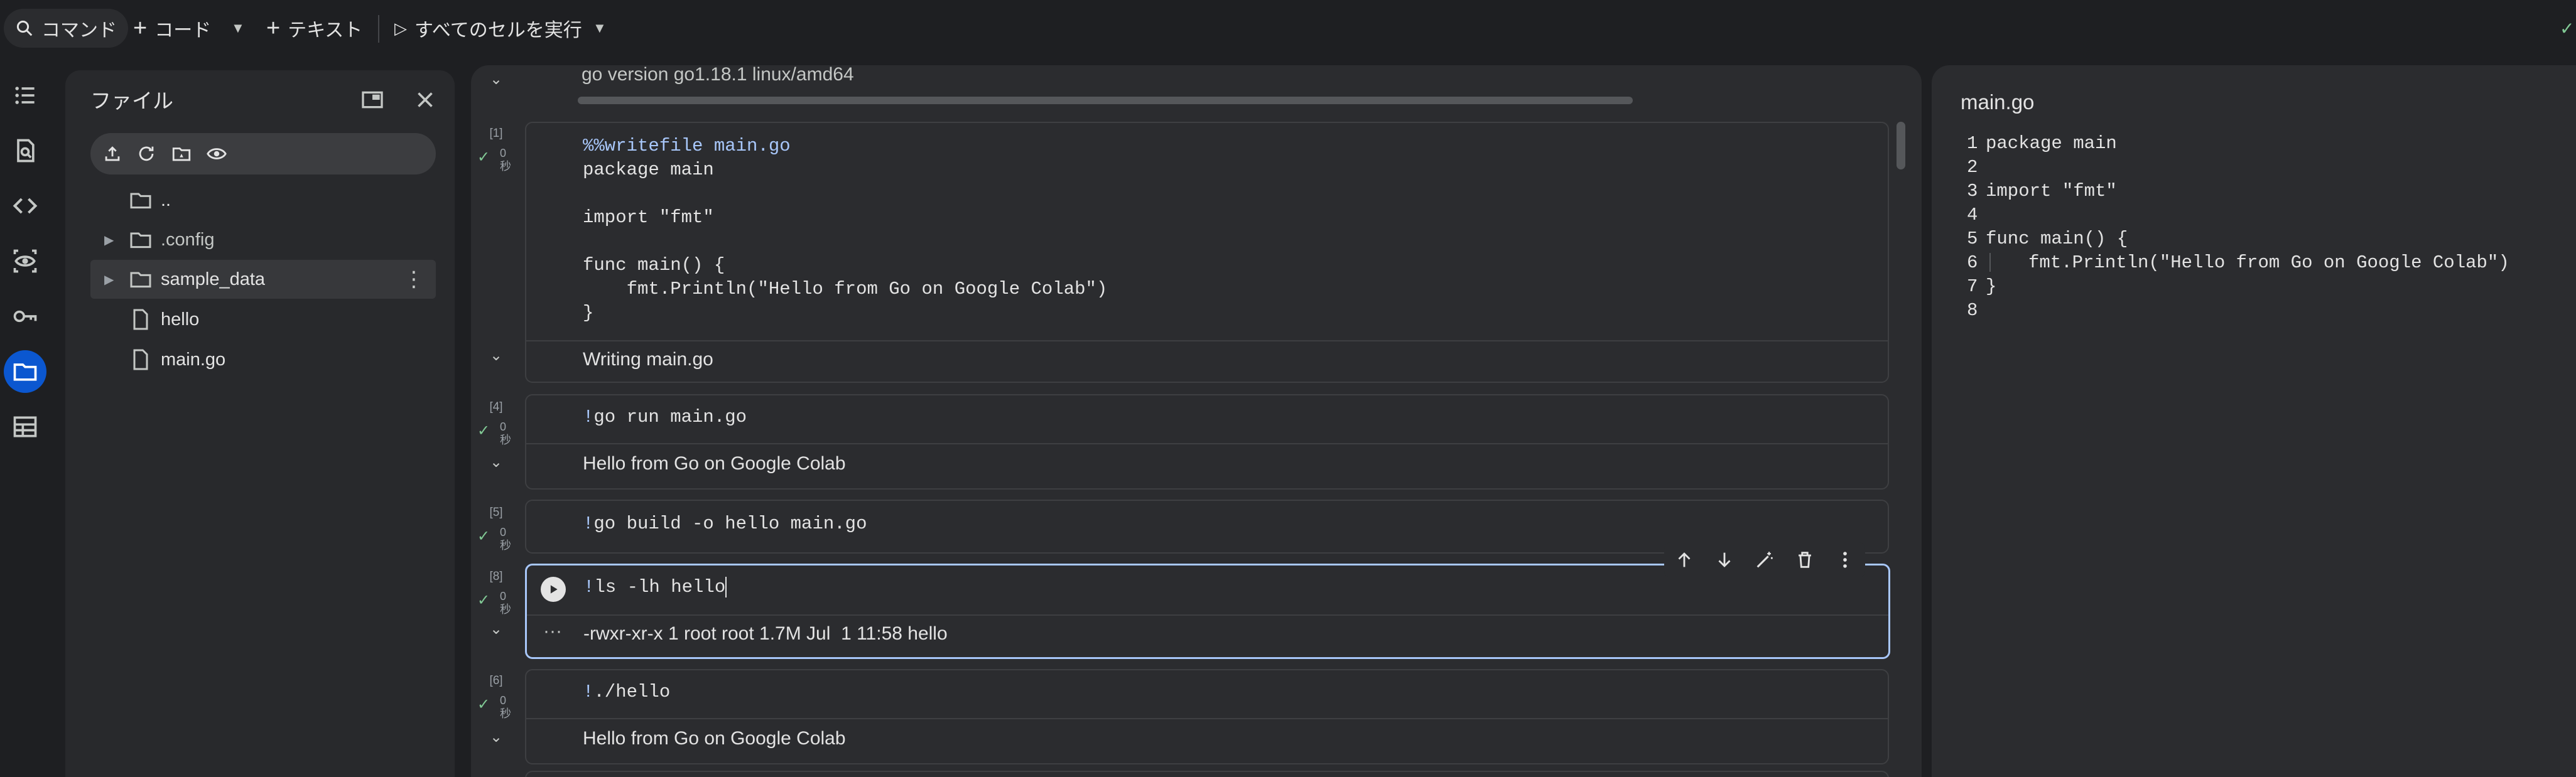  I want to click on code-editor: !ls -lh hello, so click(655, 588).